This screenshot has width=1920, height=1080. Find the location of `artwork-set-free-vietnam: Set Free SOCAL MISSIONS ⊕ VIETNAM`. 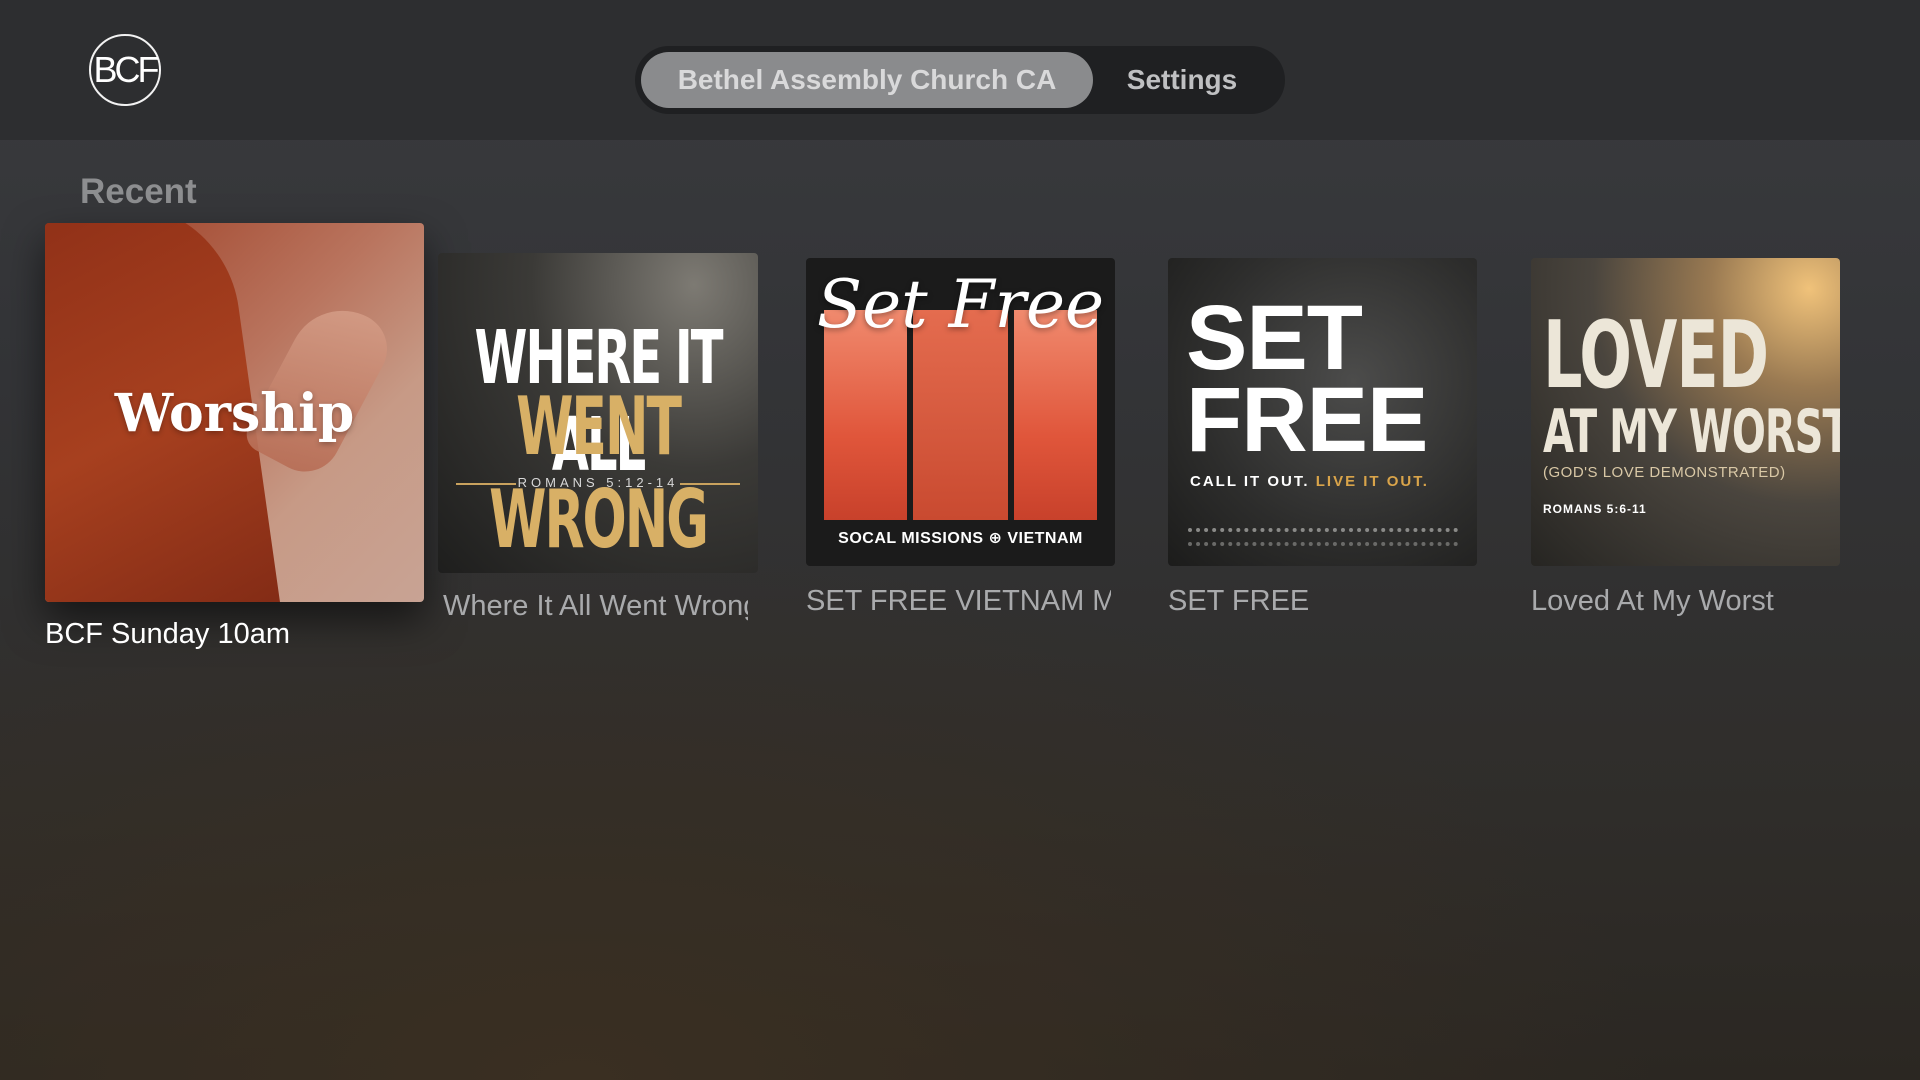

artwork-set-free-vietnam: Set Free SOCAL MISSIONS ⊕ VIETNAM is located at coordinates (960, 412).